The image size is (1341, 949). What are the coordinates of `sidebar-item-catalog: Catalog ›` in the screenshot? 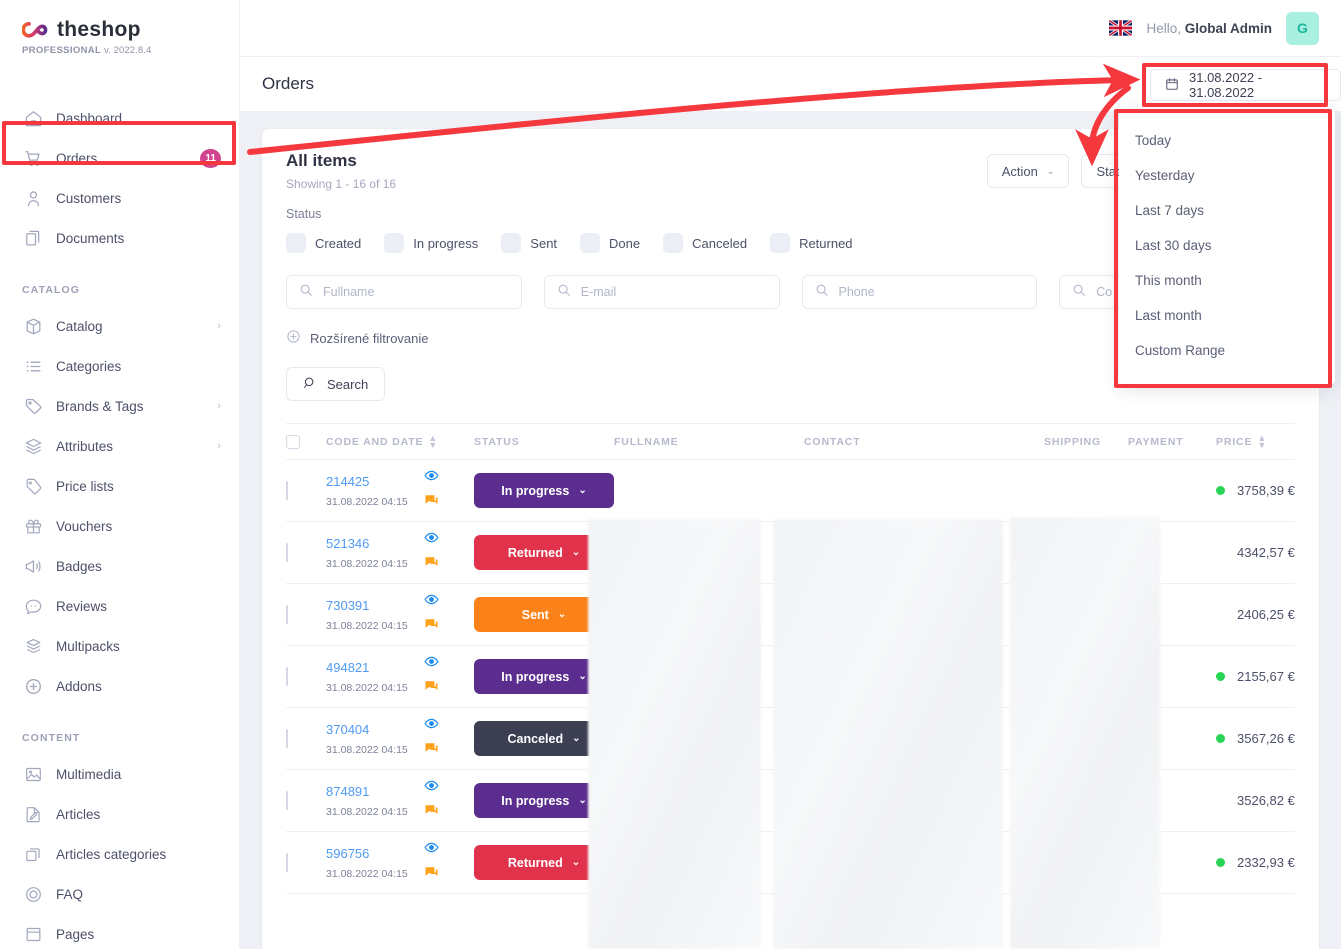 It's located at (119, 326).